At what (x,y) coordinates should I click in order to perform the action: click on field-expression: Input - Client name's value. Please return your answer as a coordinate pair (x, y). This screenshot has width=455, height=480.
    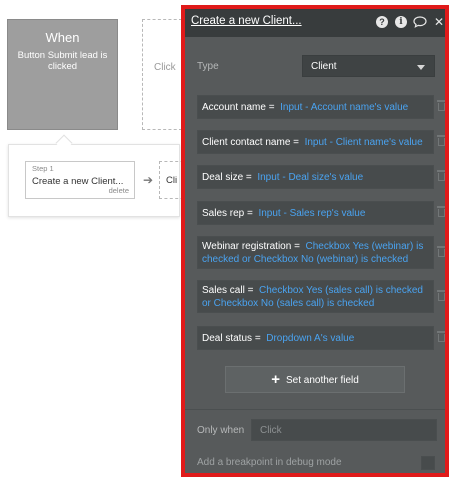
    Looking at the image, I should click on (364, 142).